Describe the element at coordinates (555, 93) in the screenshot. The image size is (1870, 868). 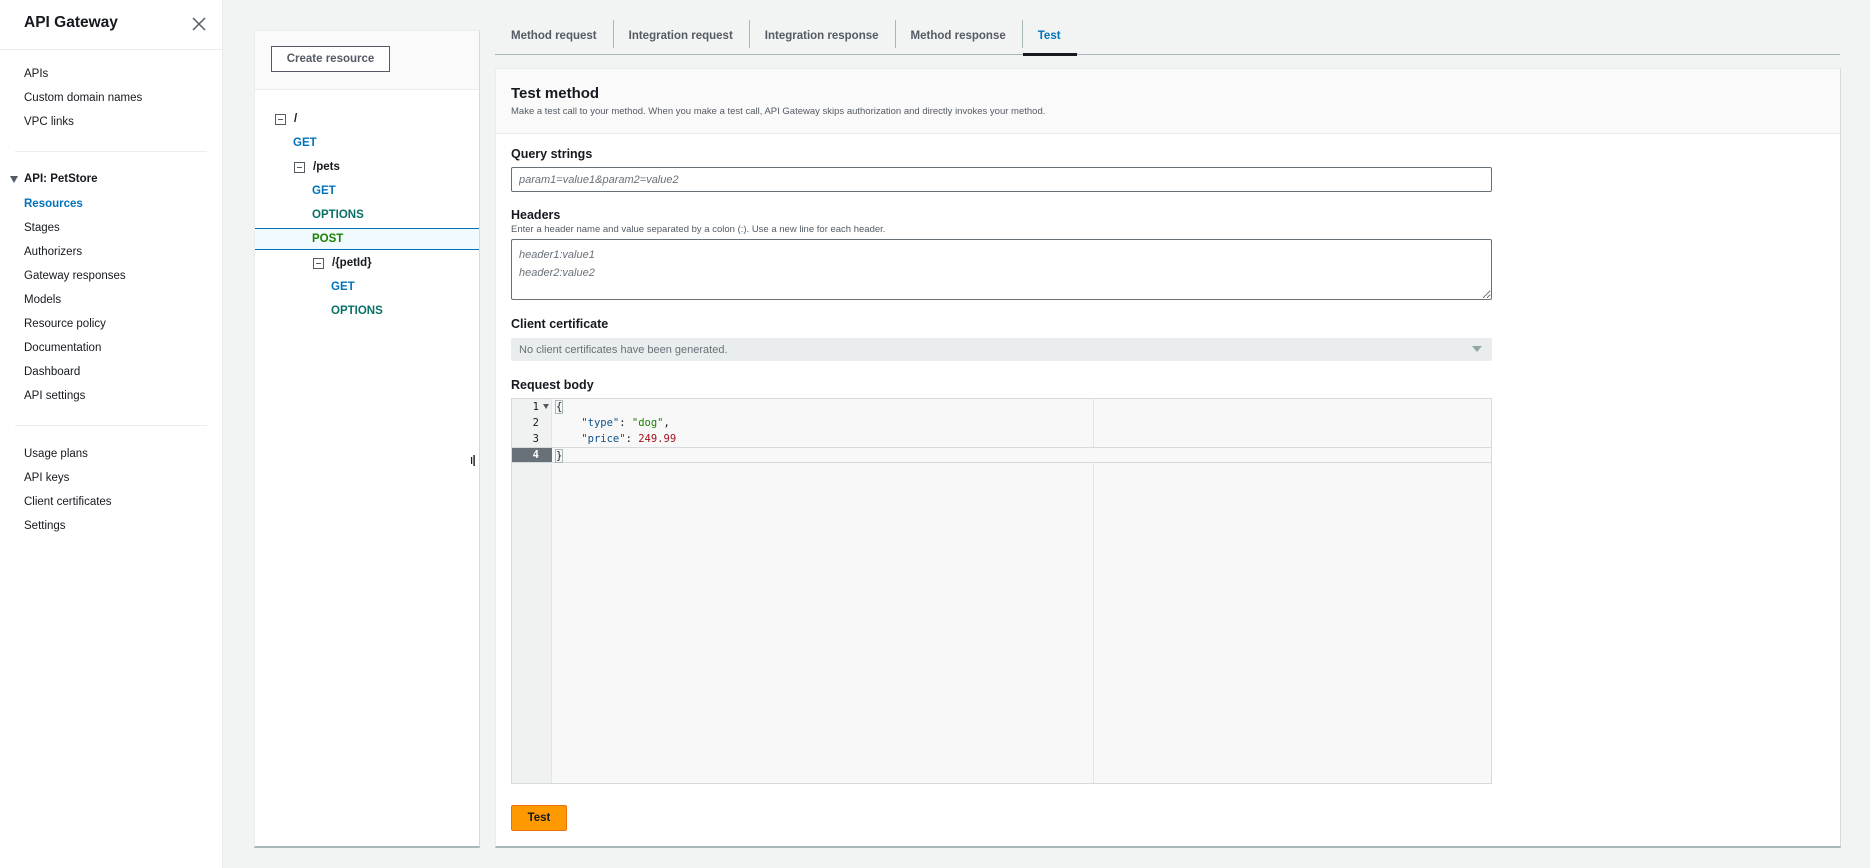
I see `panel-title: Test method` at that location.